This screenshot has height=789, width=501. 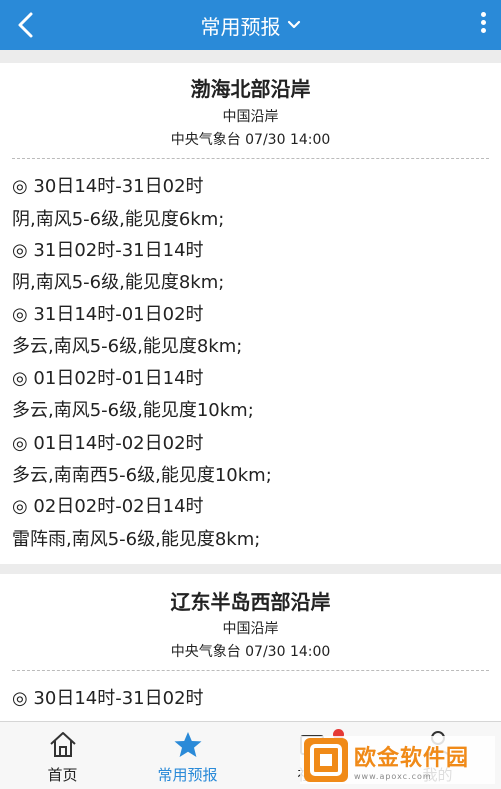 What do you see at coordinates (142, 475) in the screenshot?
I see `forecast-detail: 多云,南南西5-6级,能见度10km;` at bounding box center [142, 475].